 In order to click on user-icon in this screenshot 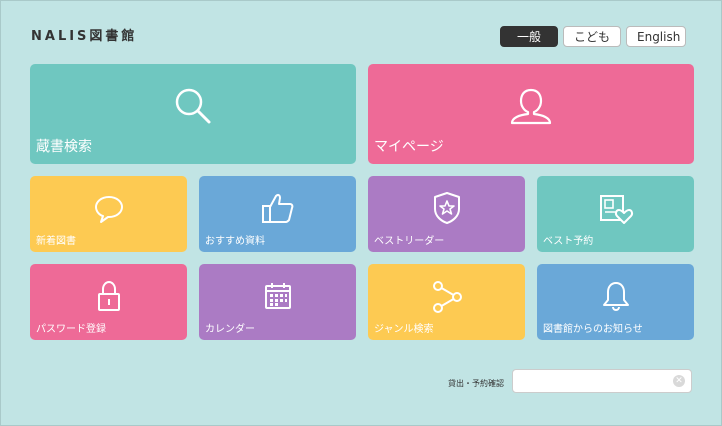, I will do `click(531, 106)`.